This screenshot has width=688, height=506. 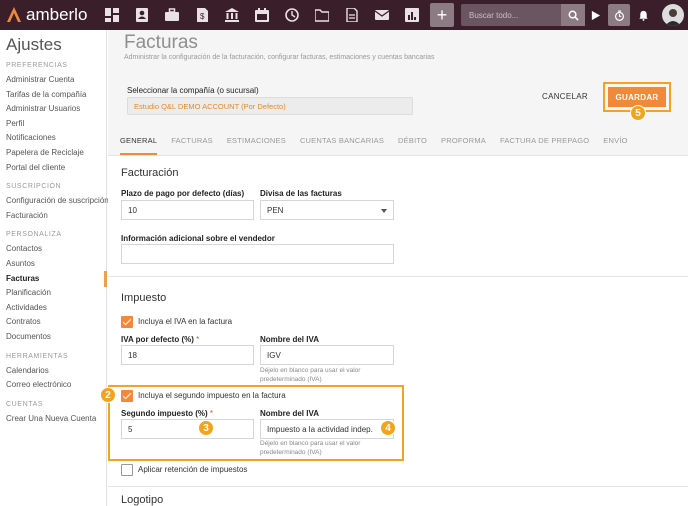 I want to click on user-photo, so click(x=673, y=17).